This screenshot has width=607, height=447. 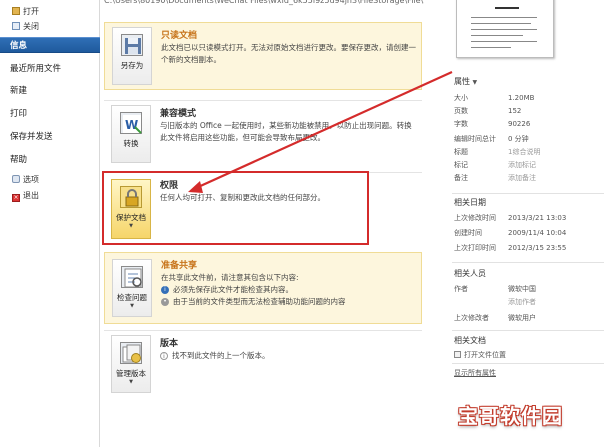 I want to click on highlight-frame, so click(x=235, y=208).